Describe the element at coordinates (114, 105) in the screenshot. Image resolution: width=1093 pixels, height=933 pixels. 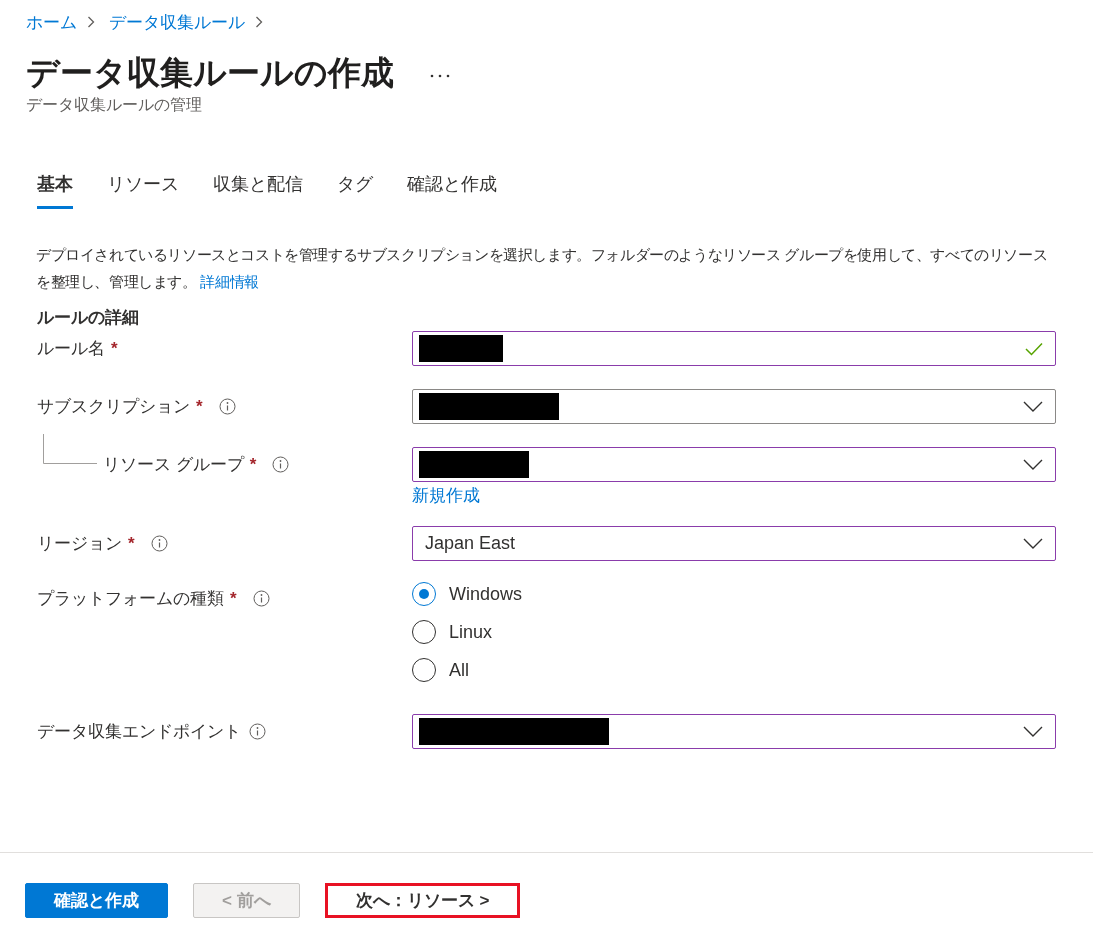
I see `page-subtitle: データ収集ルールの管理` at that location.